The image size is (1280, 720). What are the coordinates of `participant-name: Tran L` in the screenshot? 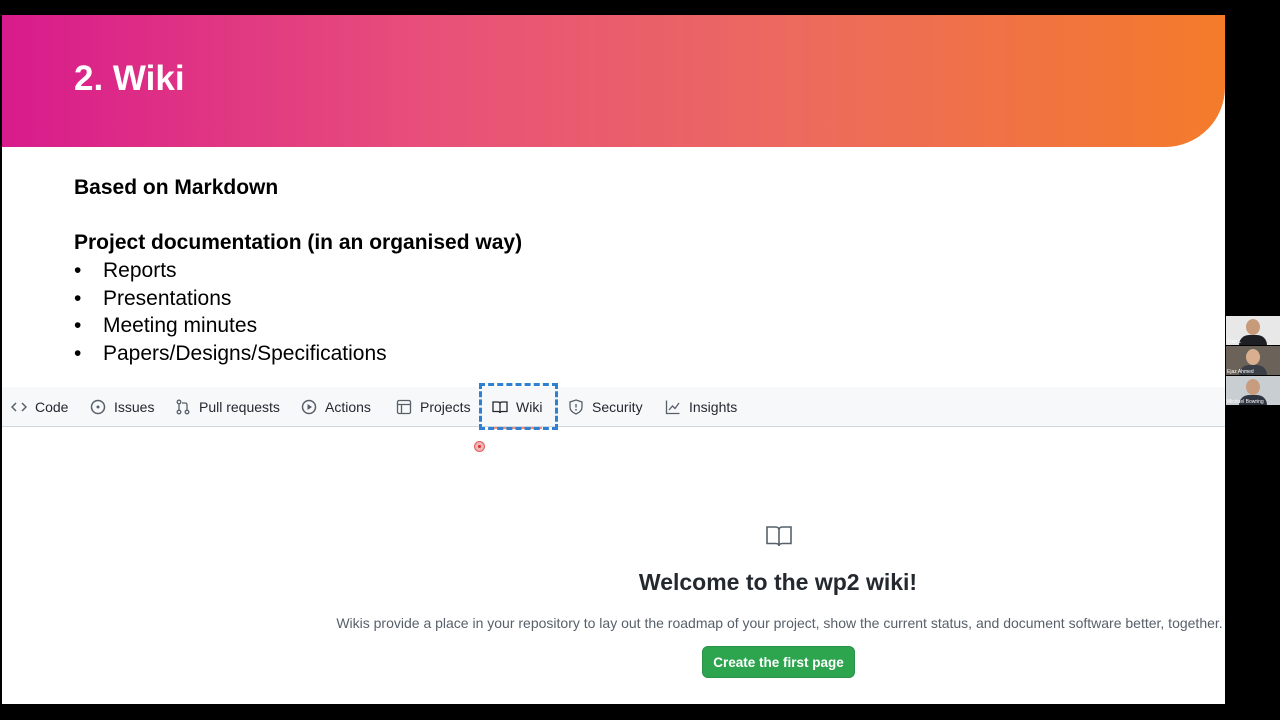 It's located at (1234, 342).